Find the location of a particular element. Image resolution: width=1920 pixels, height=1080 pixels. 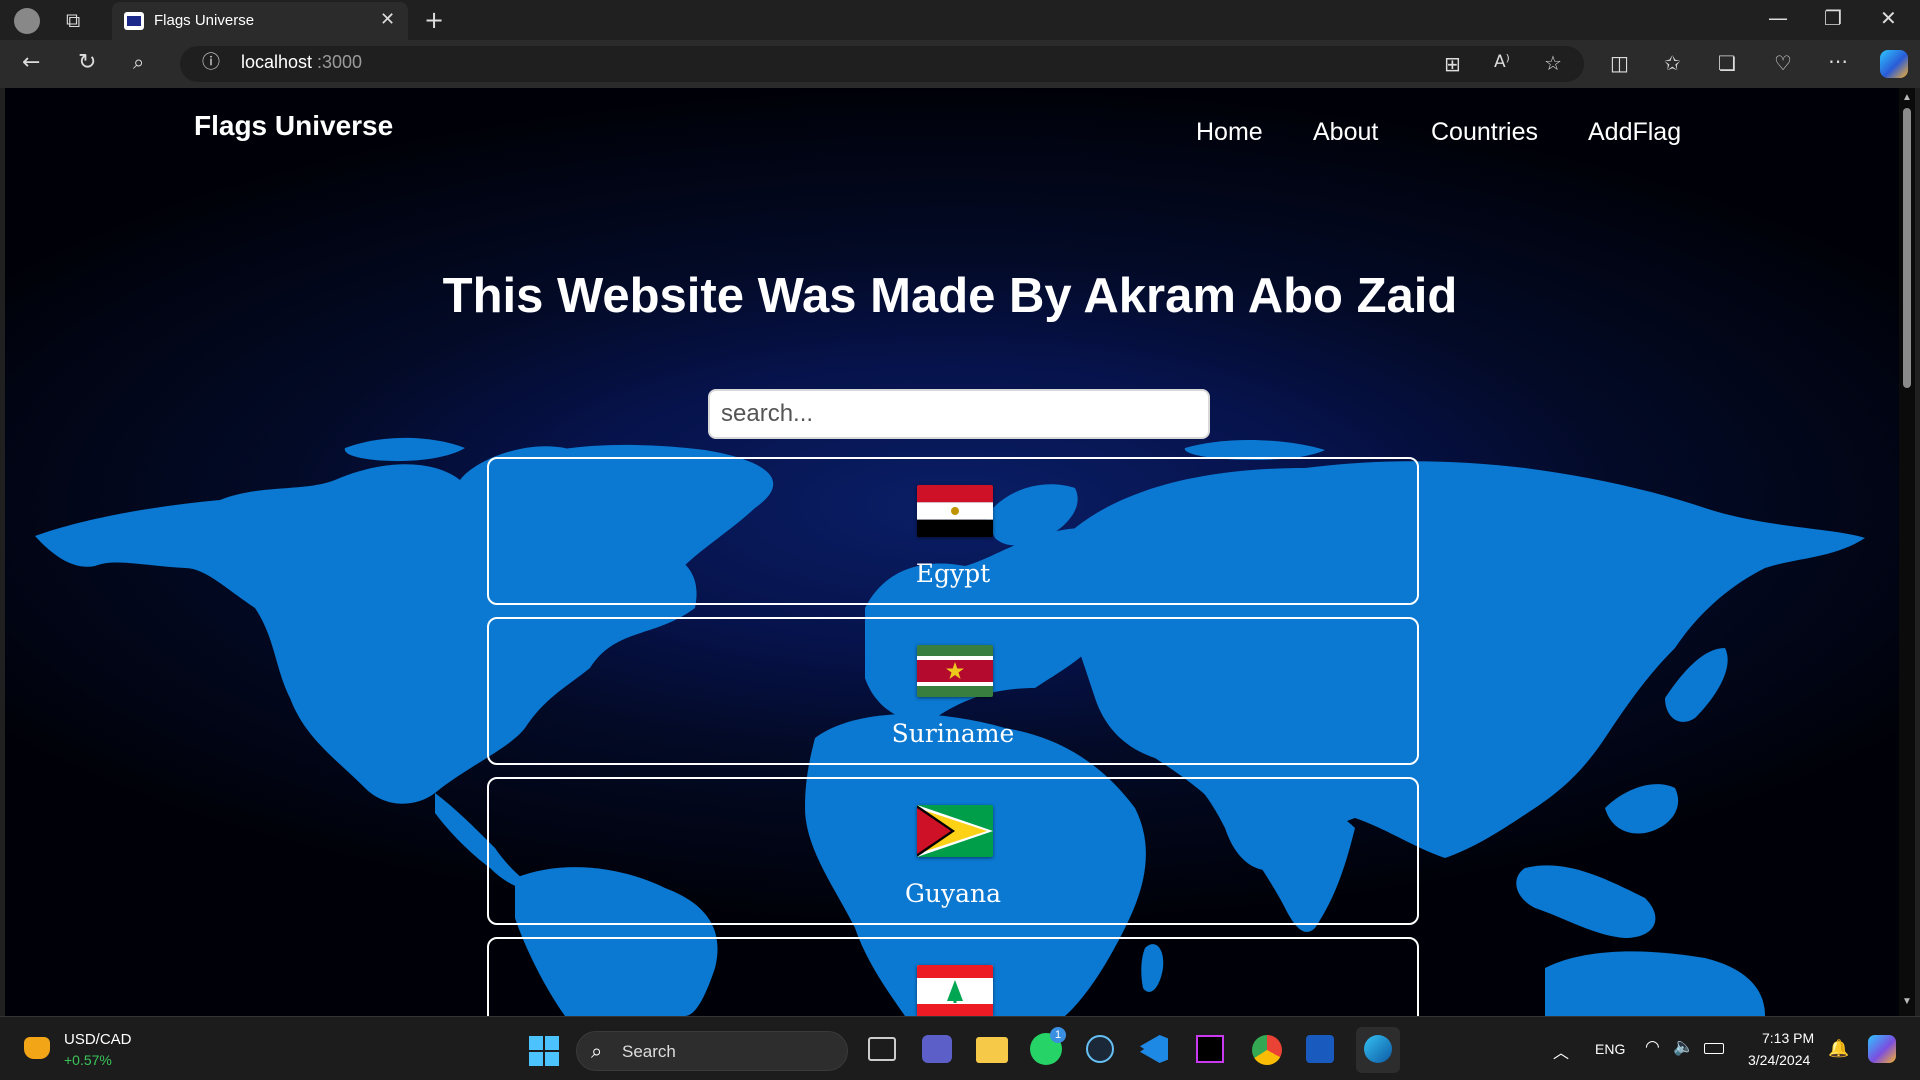

scroll-up-arrow-icon: ▲ is located at coordinates (1907, 97).